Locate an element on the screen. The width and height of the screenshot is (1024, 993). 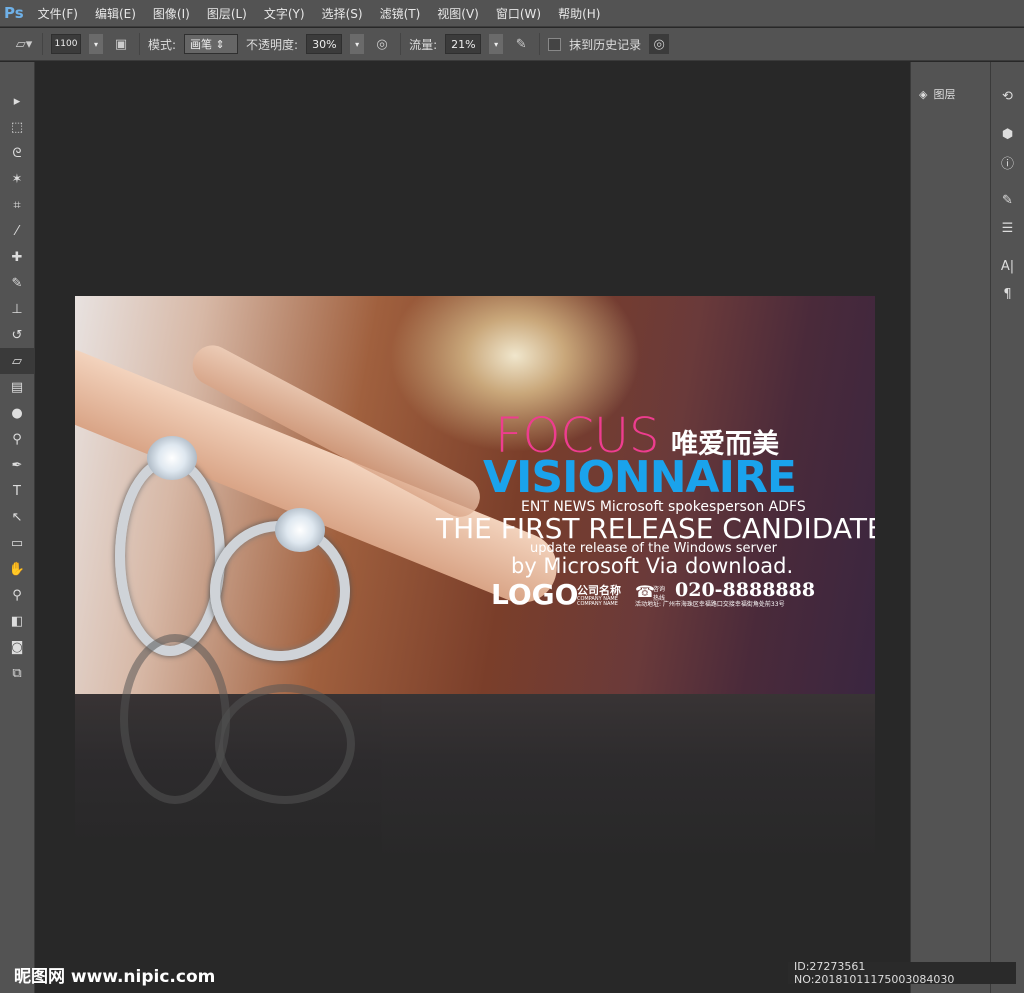
menu-type: 文字(Y) is located at coordinates (284, 13).